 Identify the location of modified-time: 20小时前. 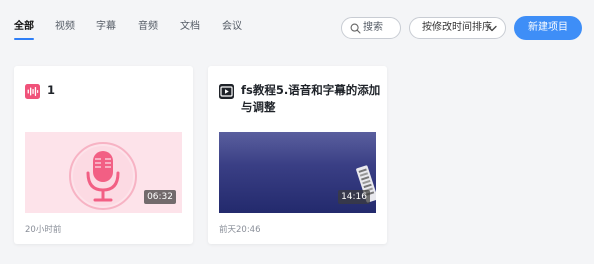
(43, 230).